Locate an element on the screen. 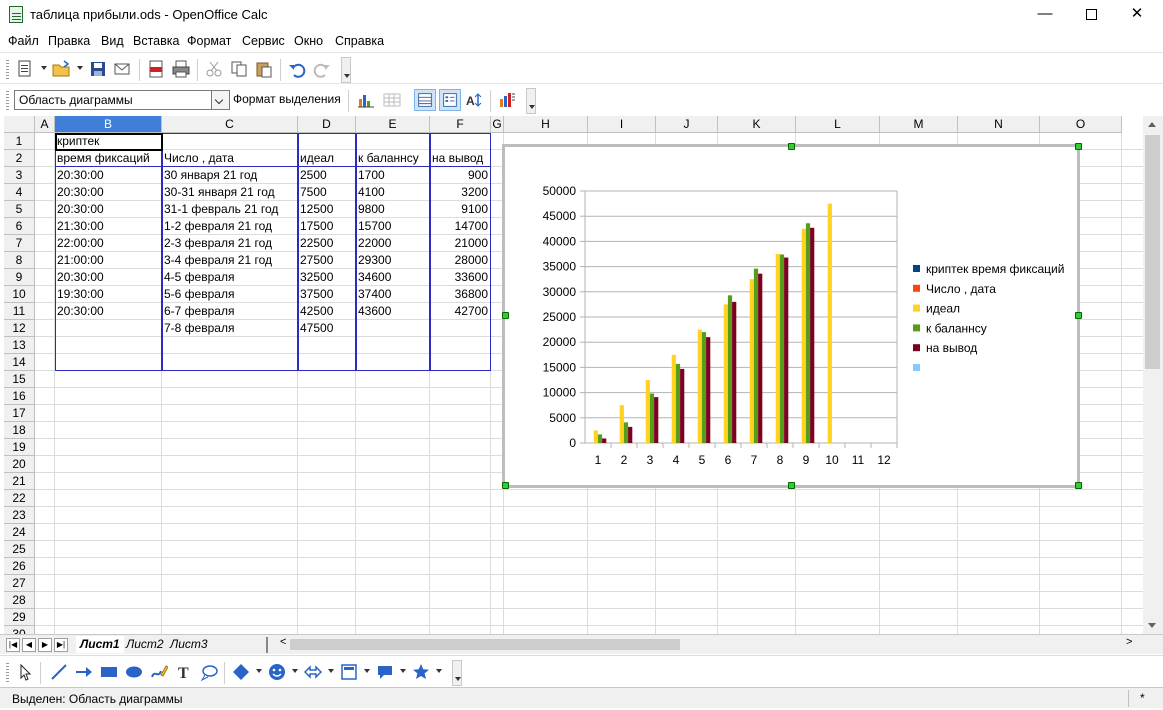 The image size is (1163, 710). column-header-g: G is located at coordinates (497, 124).